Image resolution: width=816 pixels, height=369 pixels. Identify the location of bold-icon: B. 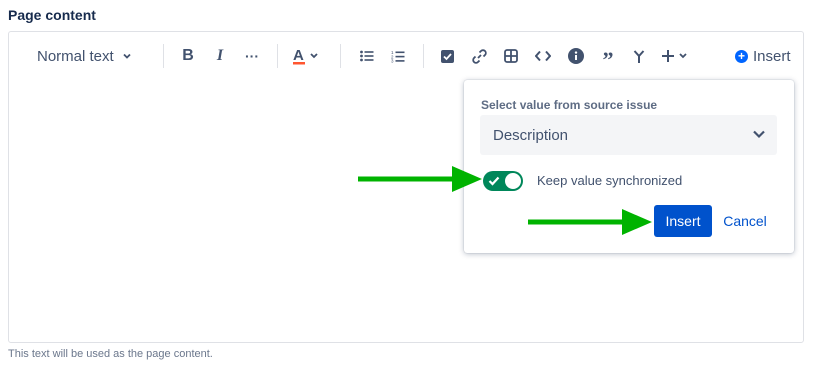
(188, 56).